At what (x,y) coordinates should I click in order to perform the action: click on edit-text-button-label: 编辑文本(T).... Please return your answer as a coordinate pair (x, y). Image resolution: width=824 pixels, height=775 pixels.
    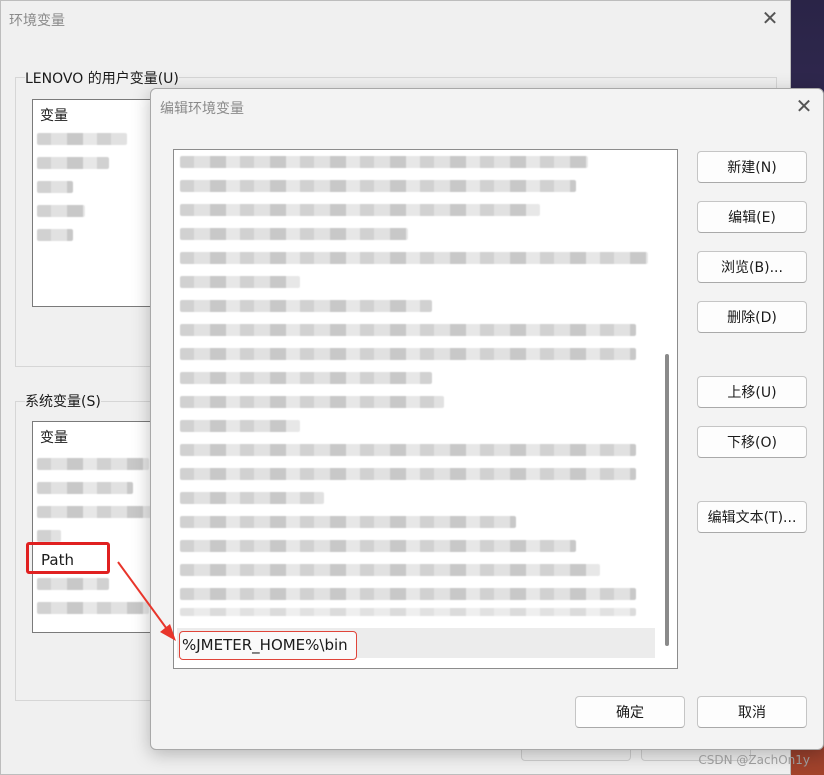
    Looking at the image, I should click on (752, 518).